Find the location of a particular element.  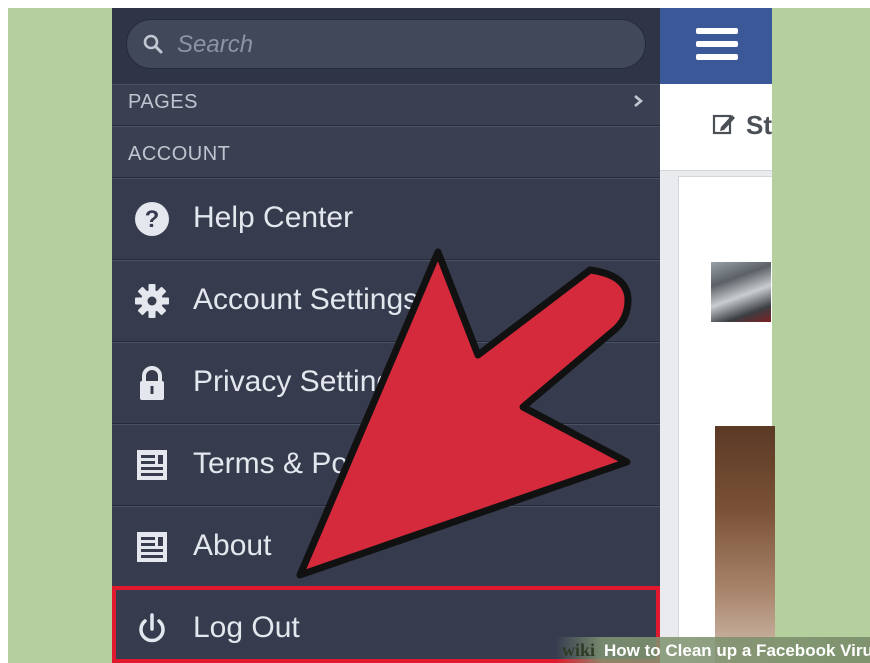

menu-item-label: Terms & Policies is located at coordinates (304, 463).